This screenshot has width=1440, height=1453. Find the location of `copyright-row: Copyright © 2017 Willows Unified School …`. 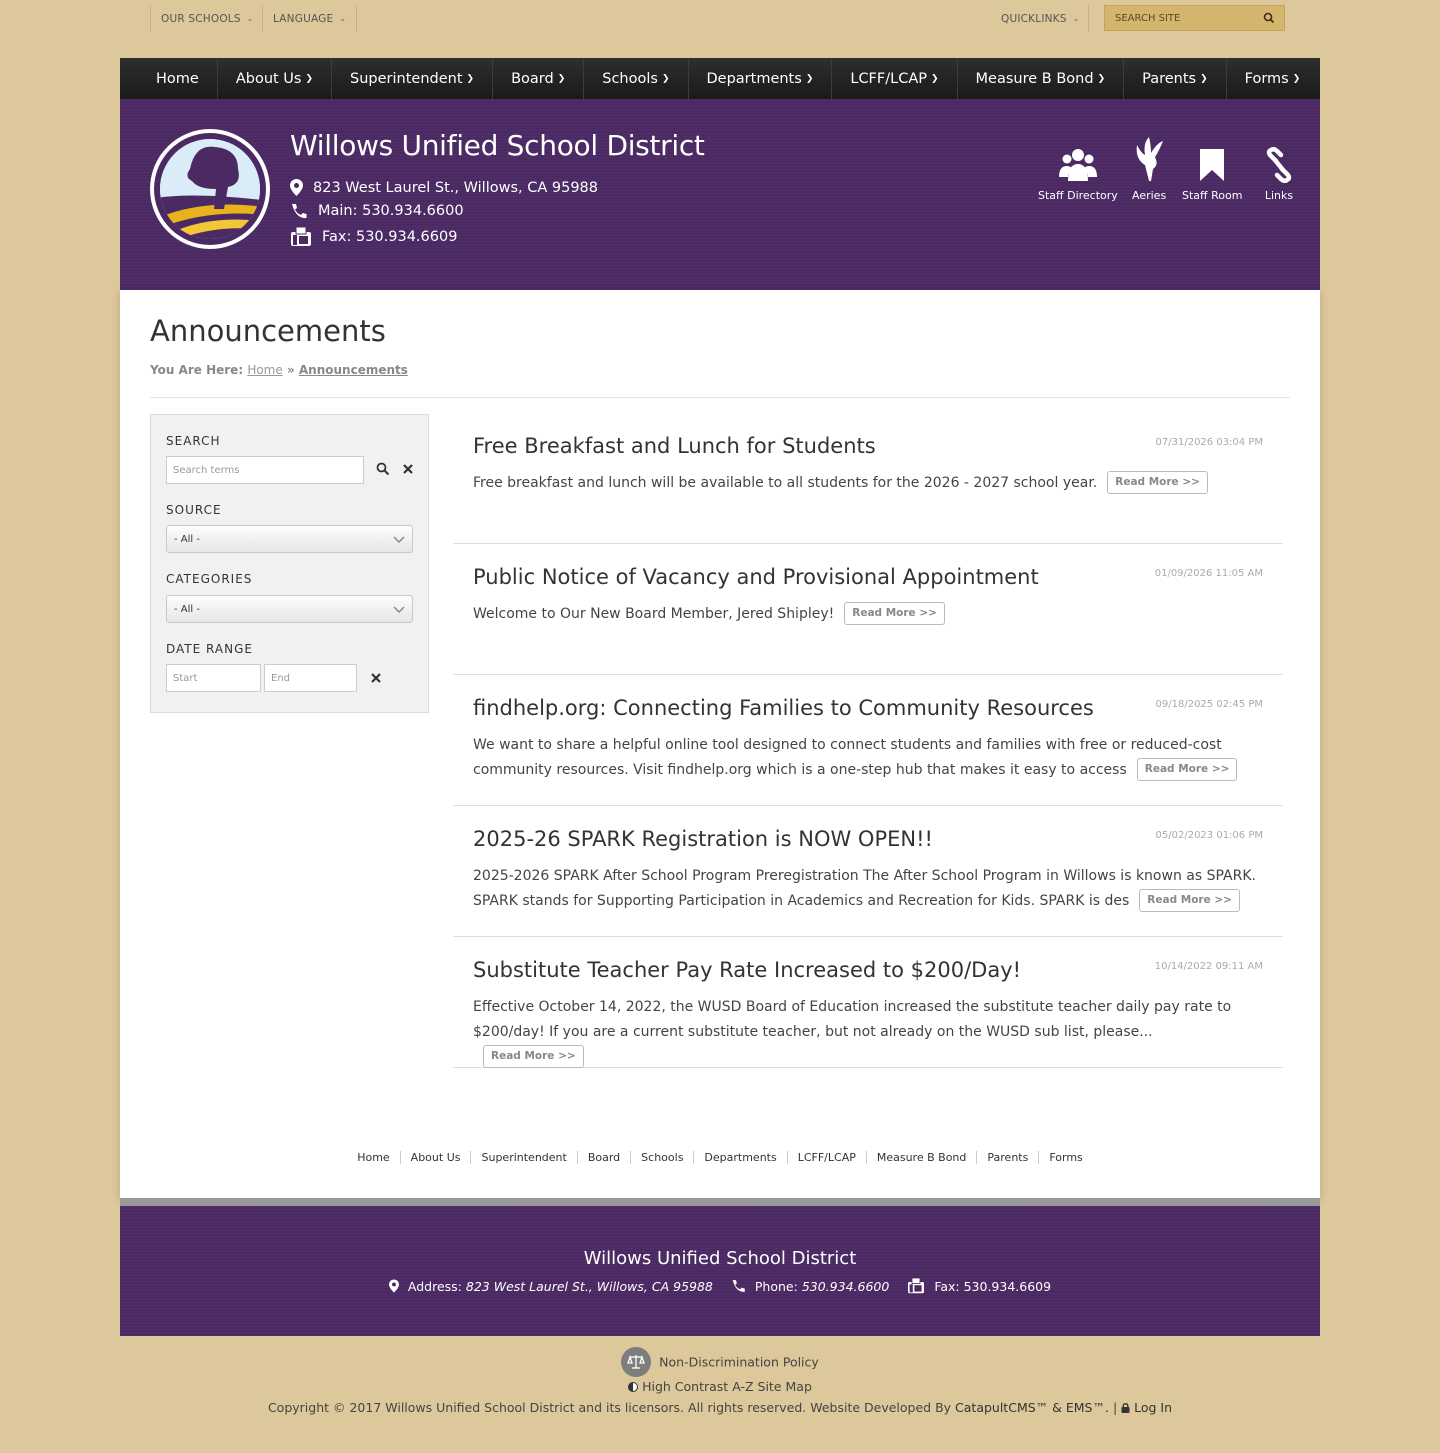

copyright-row: Copyright © 2017 Willows Unified School … is located at coordinates (720, 1407).